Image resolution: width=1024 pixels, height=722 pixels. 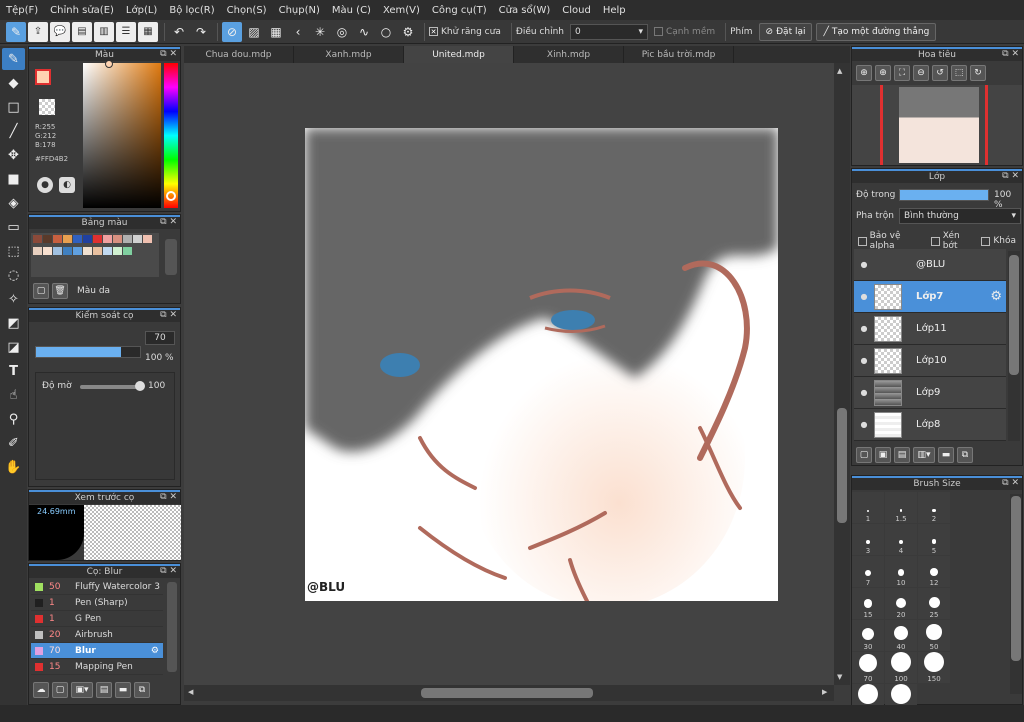 What do you see at coordinates (842, 465) in the screenshot?
I see `vertical-scroll-thumb` at bounding box center [842, 465].